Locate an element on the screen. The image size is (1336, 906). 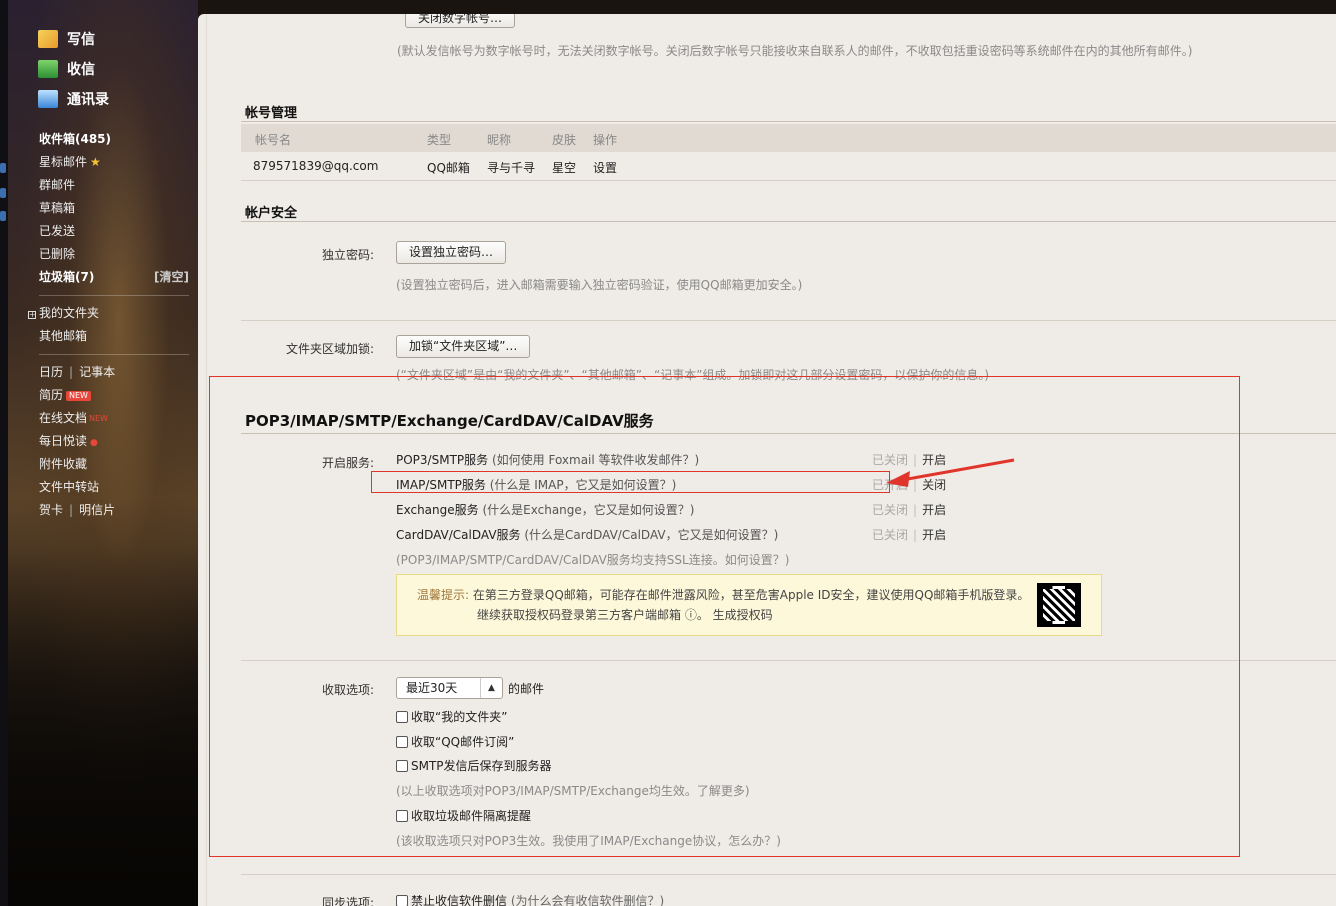
folder-starred: 星标邮件 ★ is located at coordinates (114, 162).